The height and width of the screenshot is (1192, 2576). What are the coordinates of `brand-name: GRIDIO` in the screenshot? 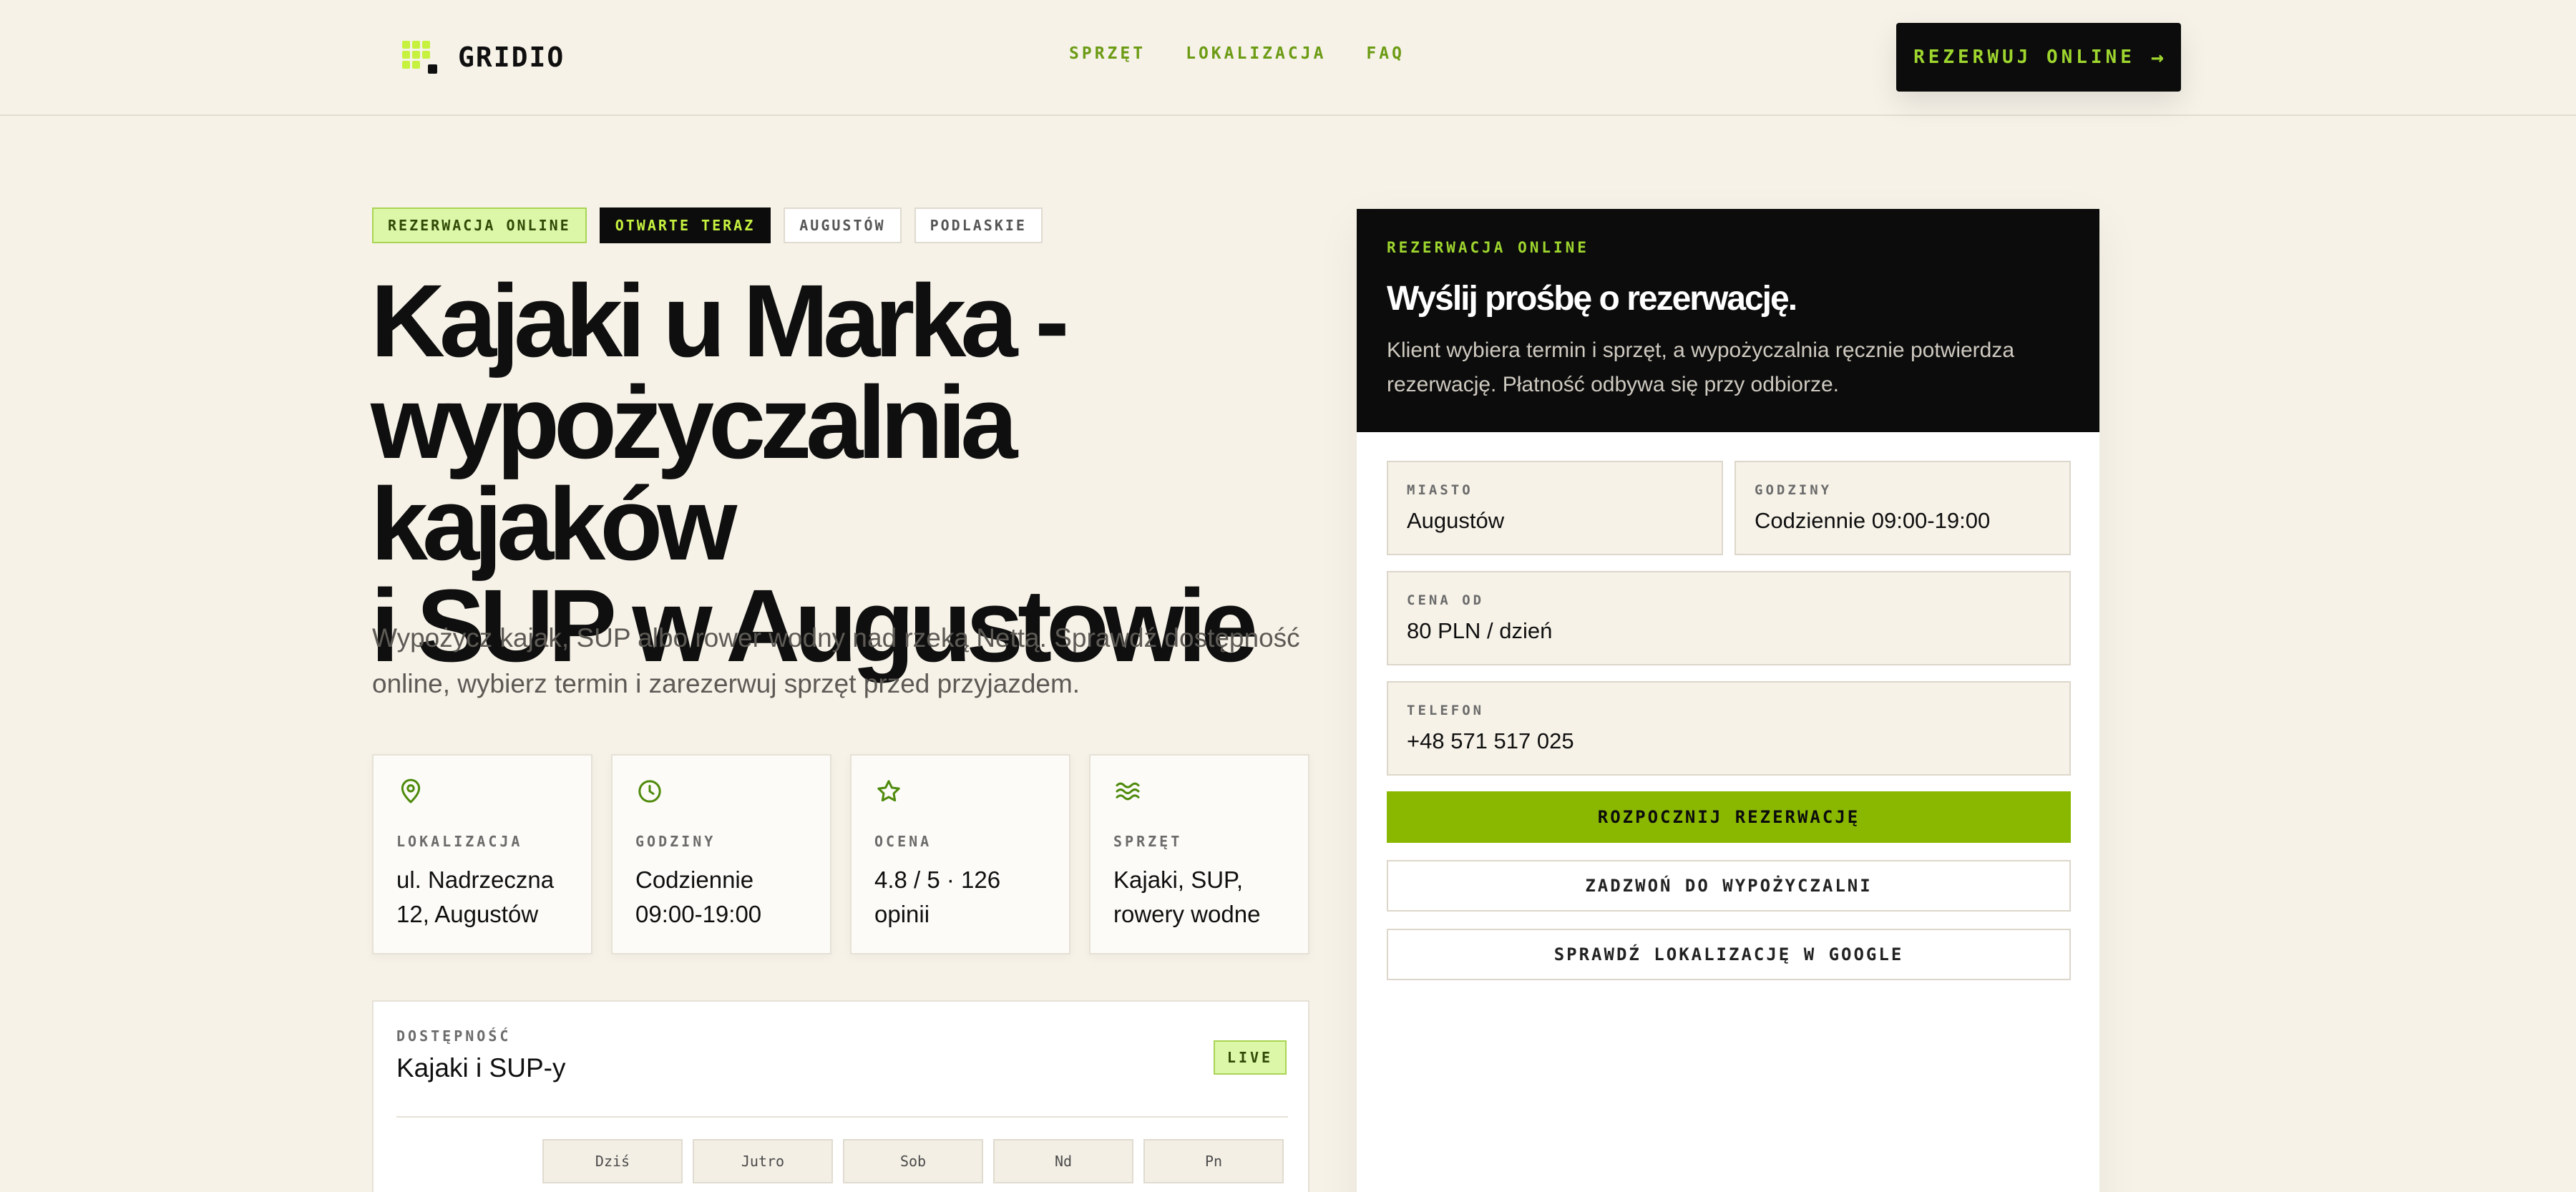 It's located at (511, 57).